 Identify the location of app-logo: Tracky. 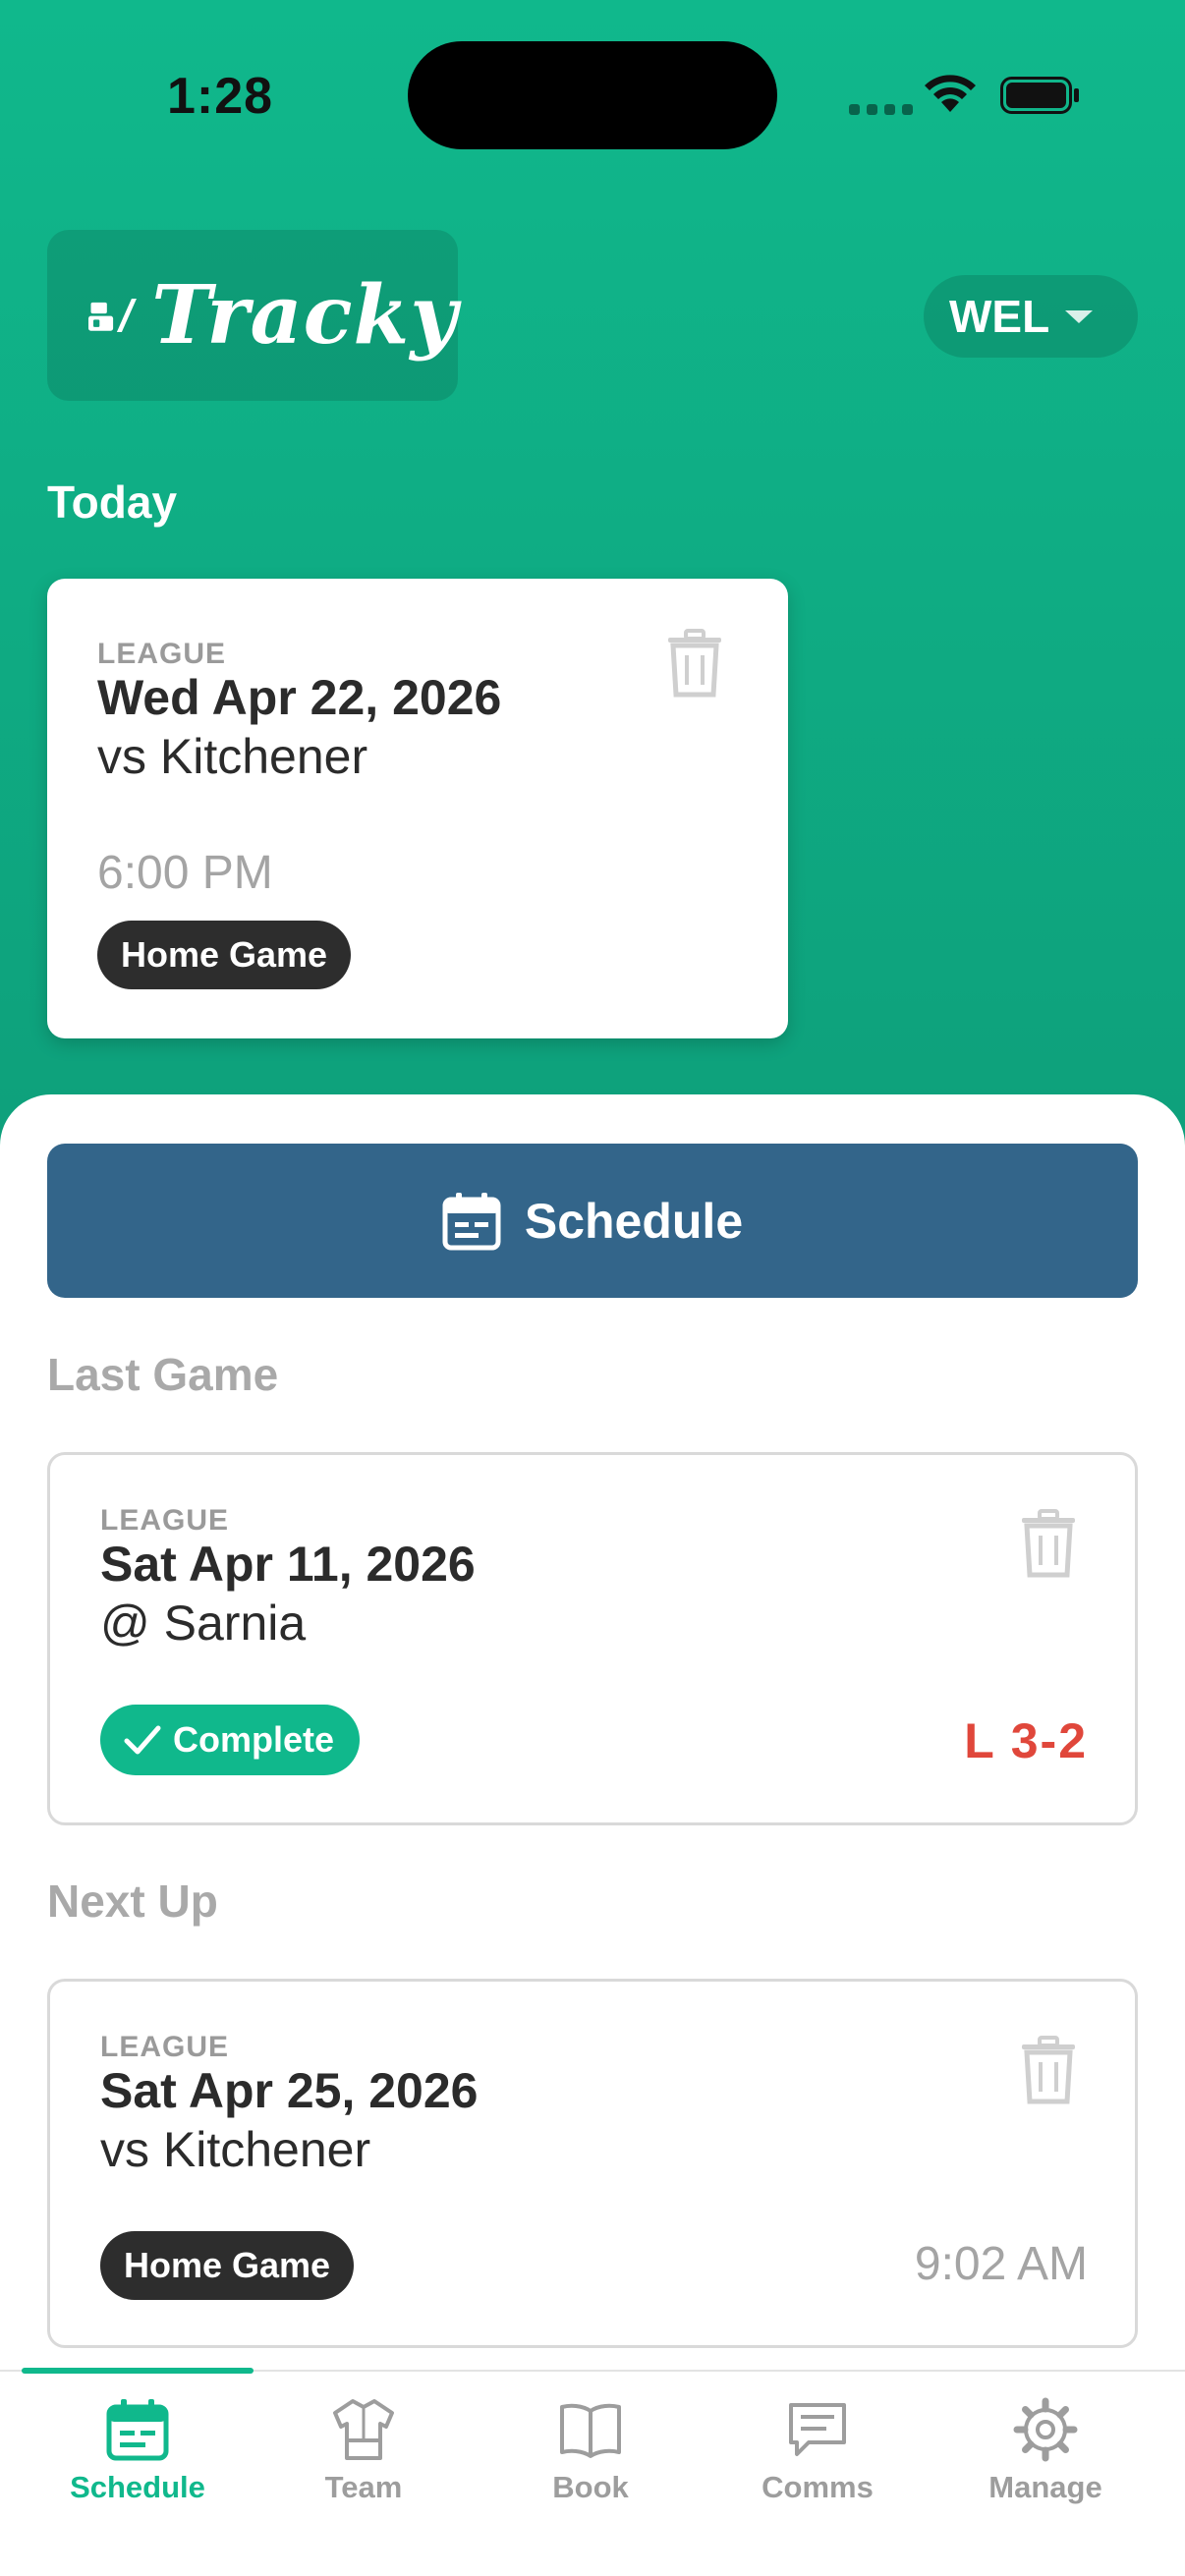
(253, 315).